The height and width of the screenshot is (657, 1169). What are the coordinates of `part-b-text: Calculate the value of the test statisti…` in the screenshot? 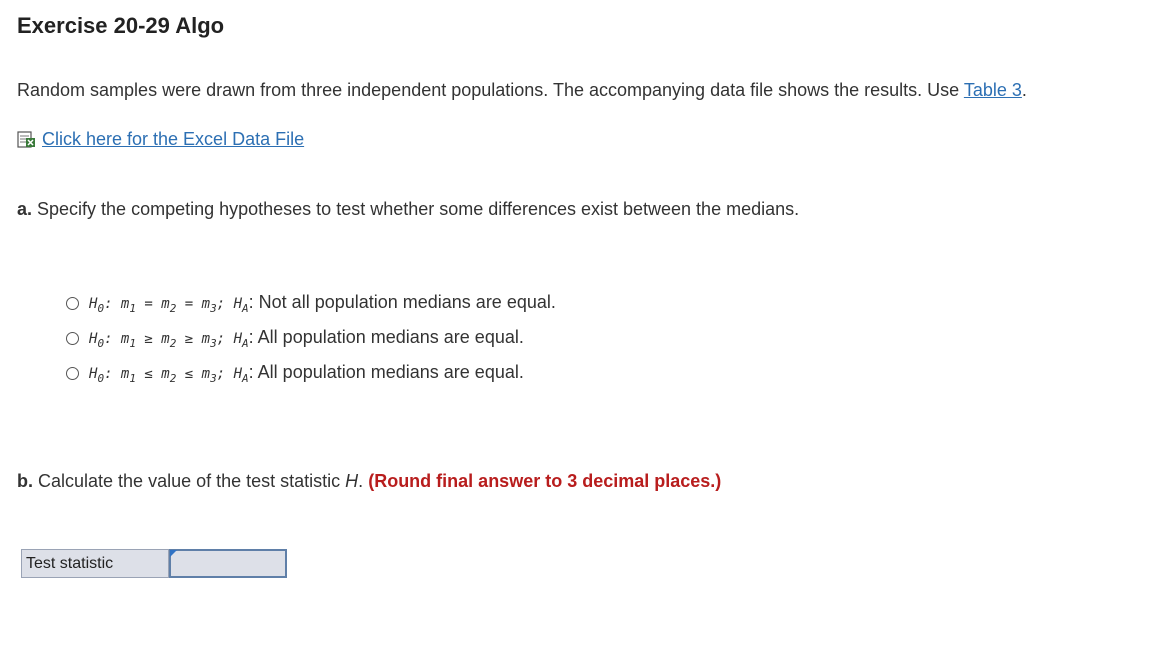 It's located at (189, 481).